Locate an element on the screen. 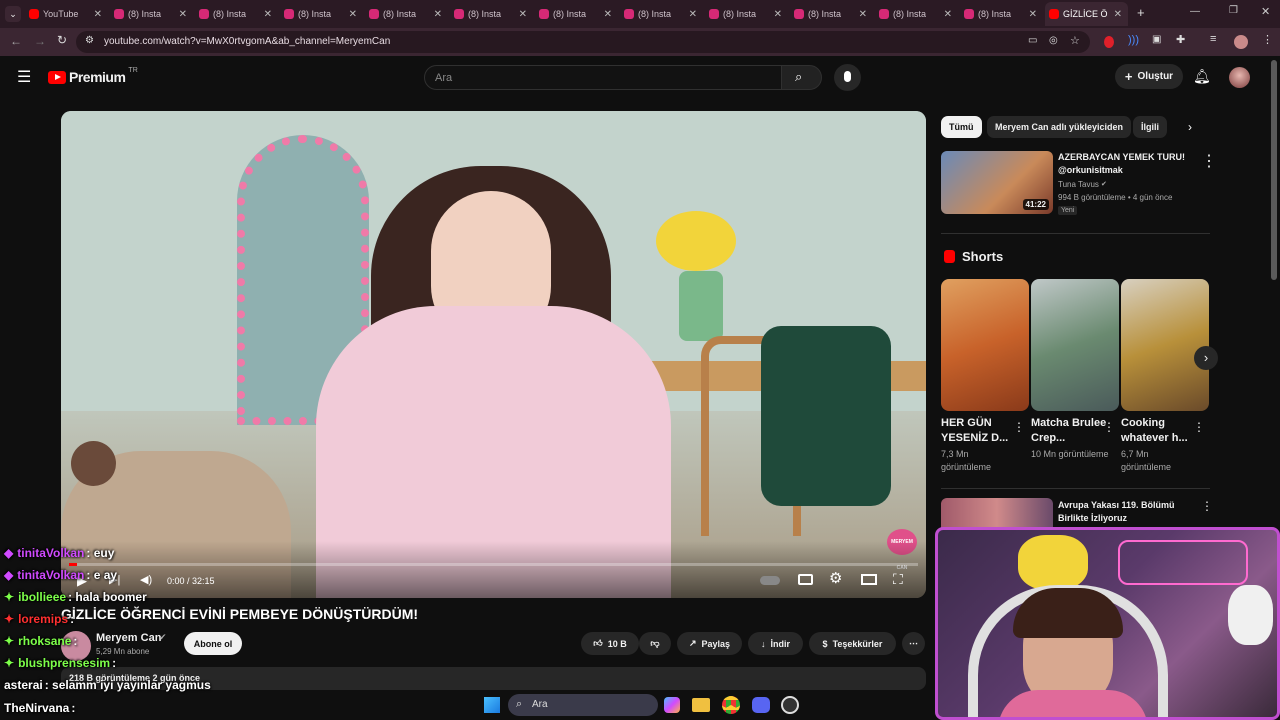 The height and width of the screenshot is (720, 1280). chip-from-uploader: Meryem Can adlı yükleyiciden is located at coordinates (1059, 127).